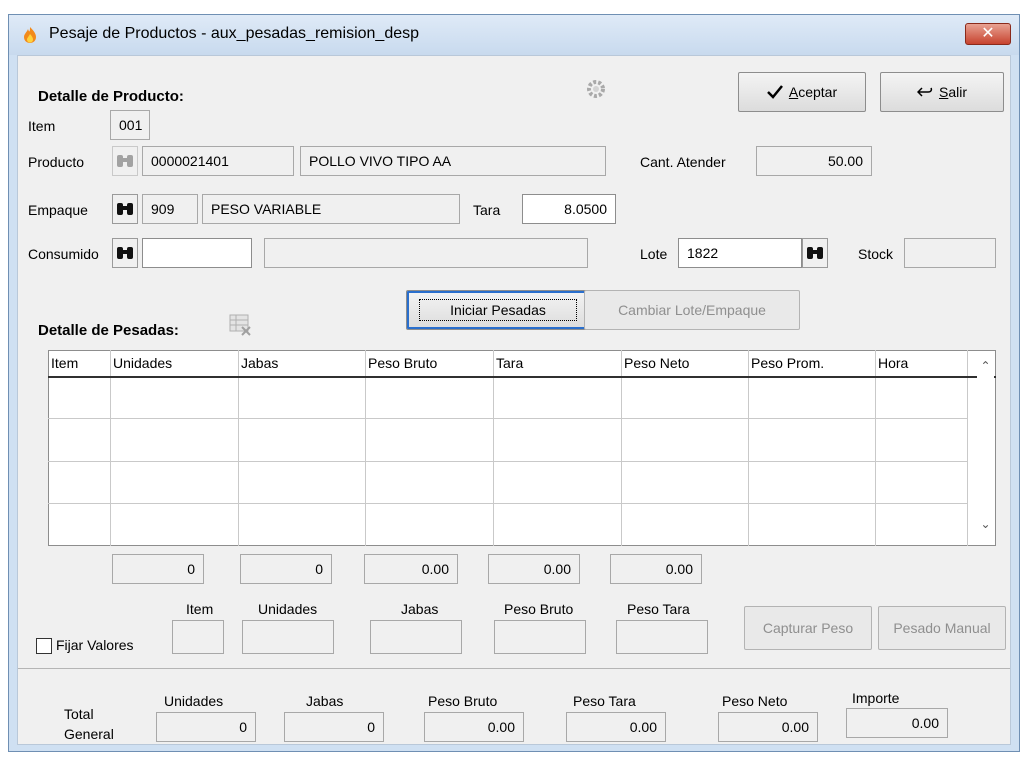 The height and width of the screenshot is (760, 1027). What do you see at coordinates (569, 209) in the screenshot?
I see `tara-field: 8.0500` at bounding box center [569, 209].